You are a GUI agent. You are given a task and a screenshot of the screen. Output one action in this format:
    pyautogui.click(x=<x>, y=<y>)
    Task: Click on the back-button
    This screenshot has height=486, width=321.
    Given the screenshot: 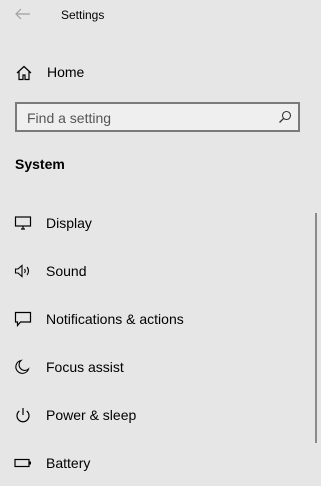 What is the action you would take?
    pyautogui.click(x=23, y=14)
    